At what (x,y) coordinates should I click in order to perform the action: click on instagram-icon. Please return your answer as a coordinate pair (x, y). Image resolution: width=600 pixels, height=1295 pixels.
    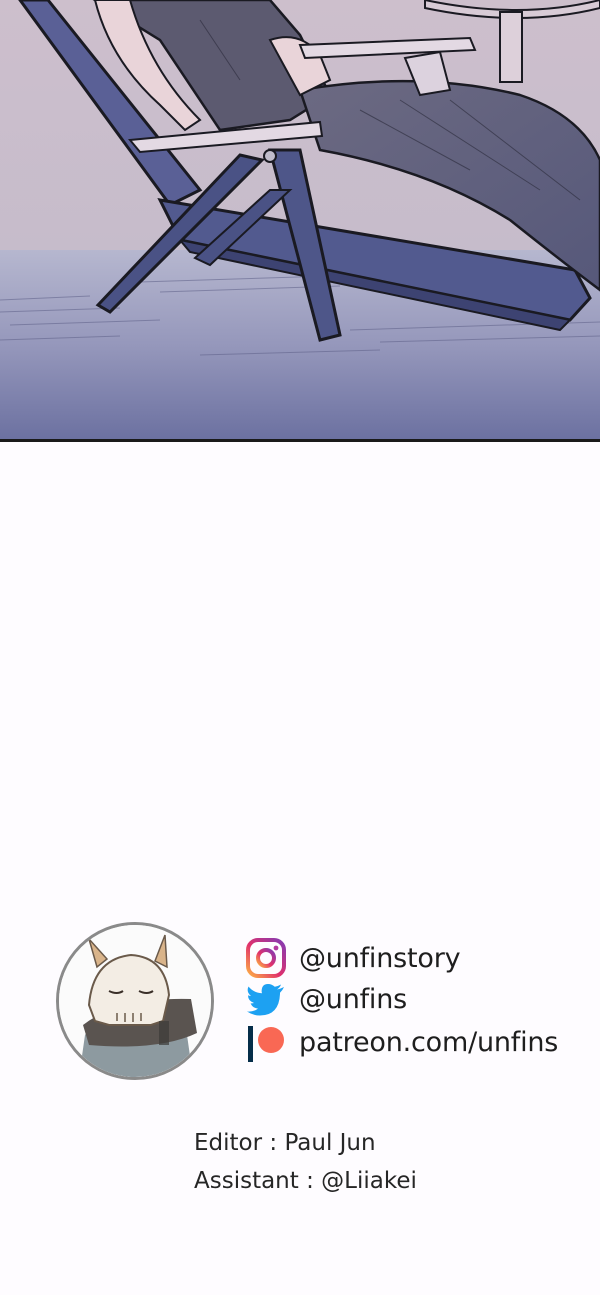
    Looking at the image, I should click on (266, 958).